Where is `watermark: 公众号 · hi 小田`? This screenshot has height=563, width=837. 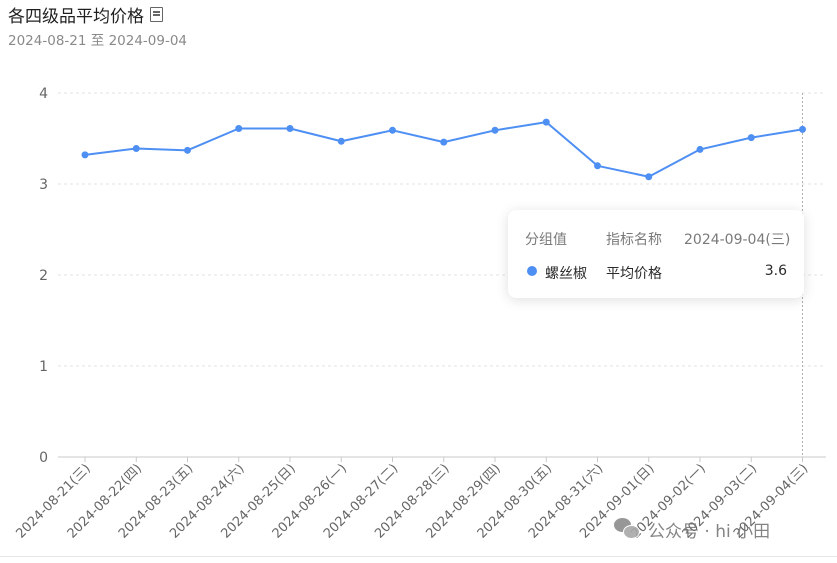 watermark: 公众号 · hi 小田 is located at coordinates (692, 529).